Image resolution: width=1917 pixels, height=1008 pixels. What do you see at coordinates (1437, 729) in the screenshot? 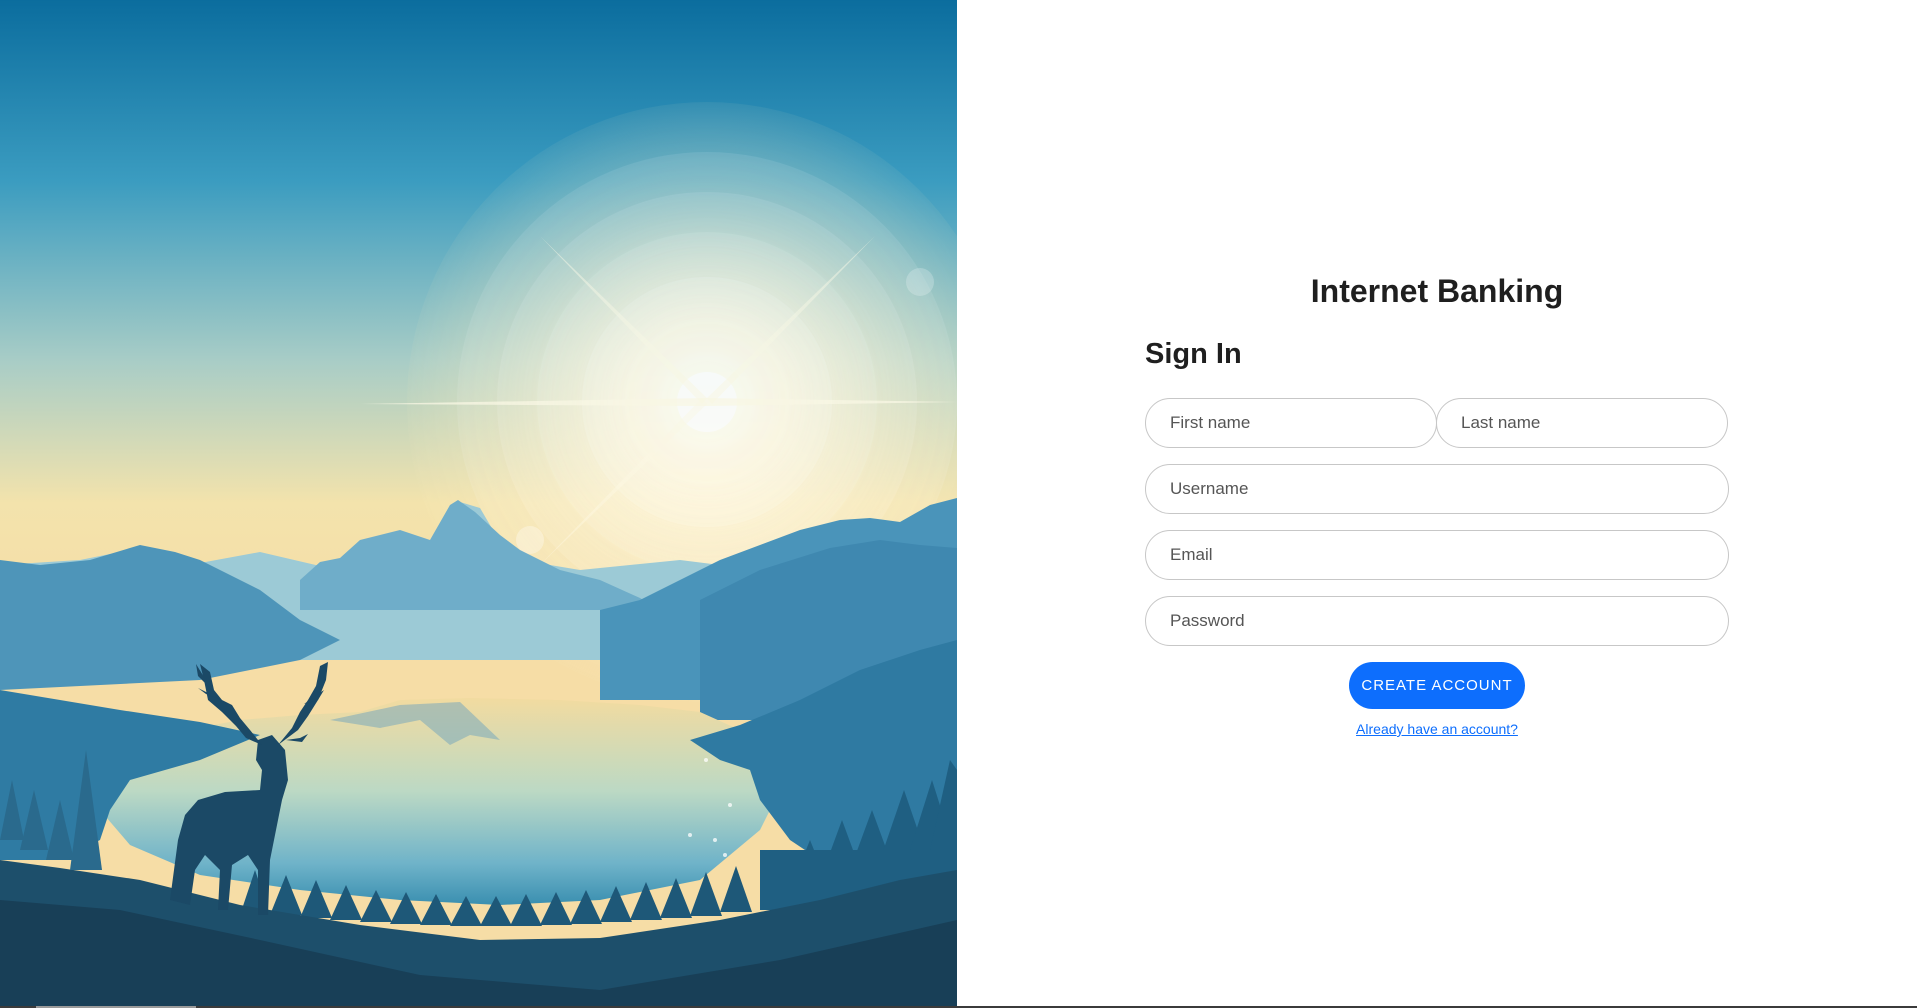
I see `already-have-account-link: Already have an account?` at bounding box center [1437, 729].